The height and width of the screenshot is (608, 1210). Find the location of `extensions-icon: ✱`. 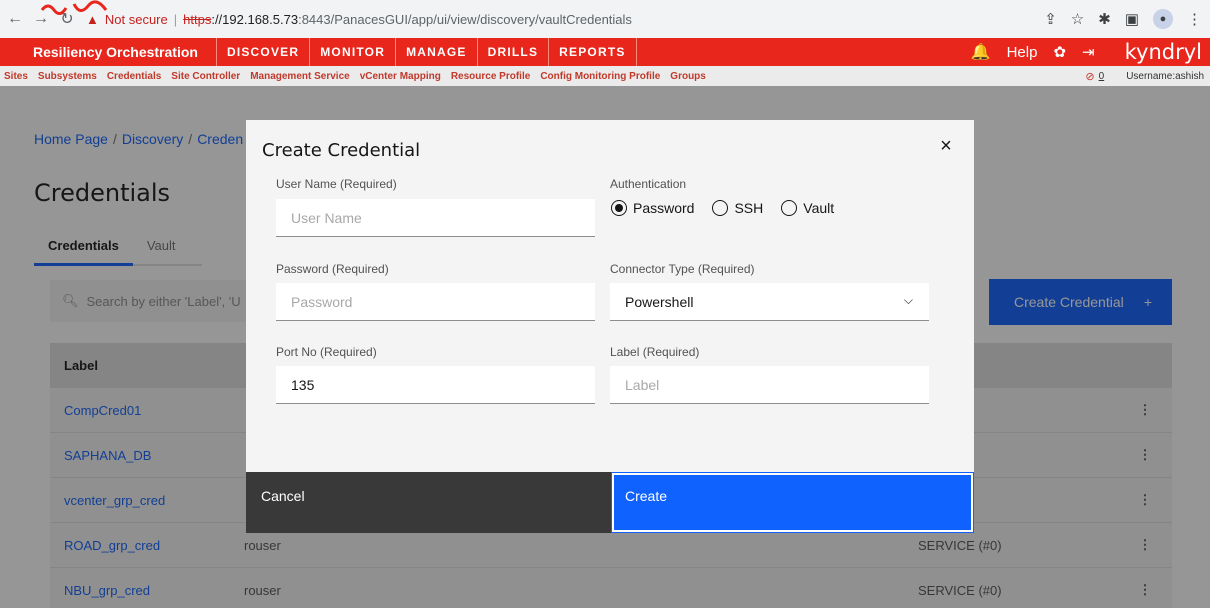

extensions-icon: ✱ is located at coordinates (1104, 19).